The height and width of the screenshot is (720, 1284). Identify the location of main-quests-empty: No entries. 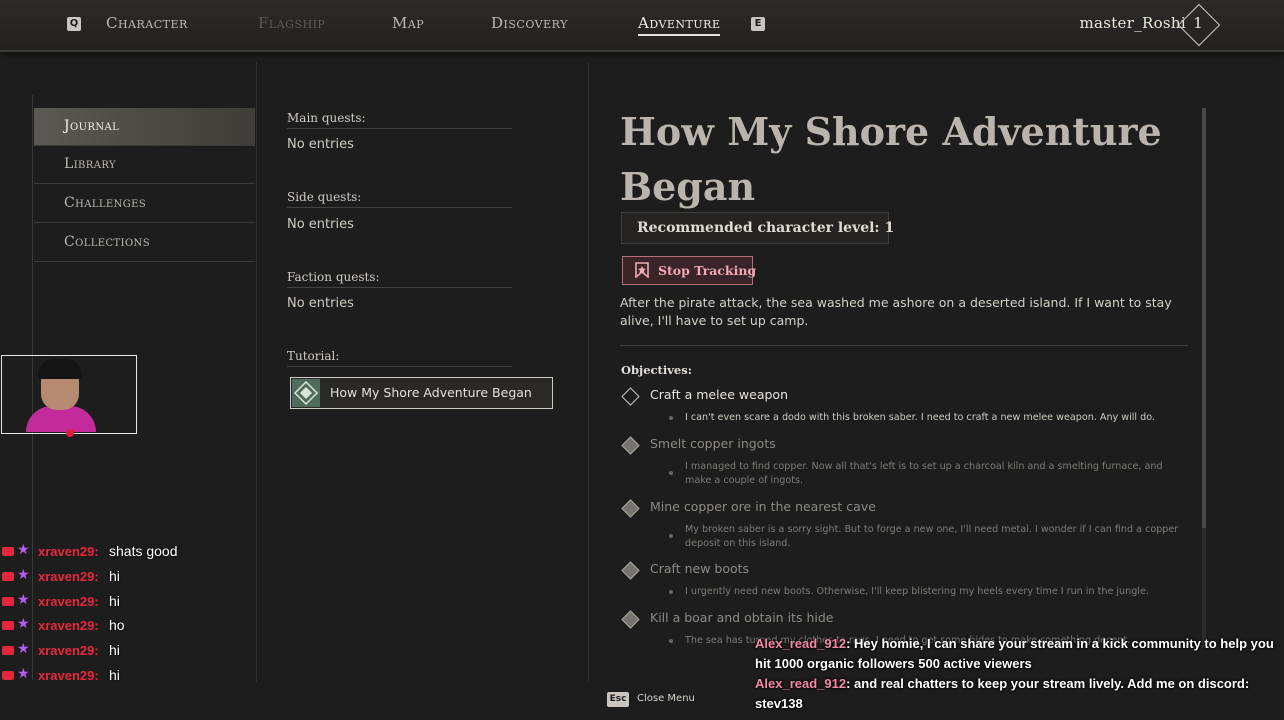
(320, 144).